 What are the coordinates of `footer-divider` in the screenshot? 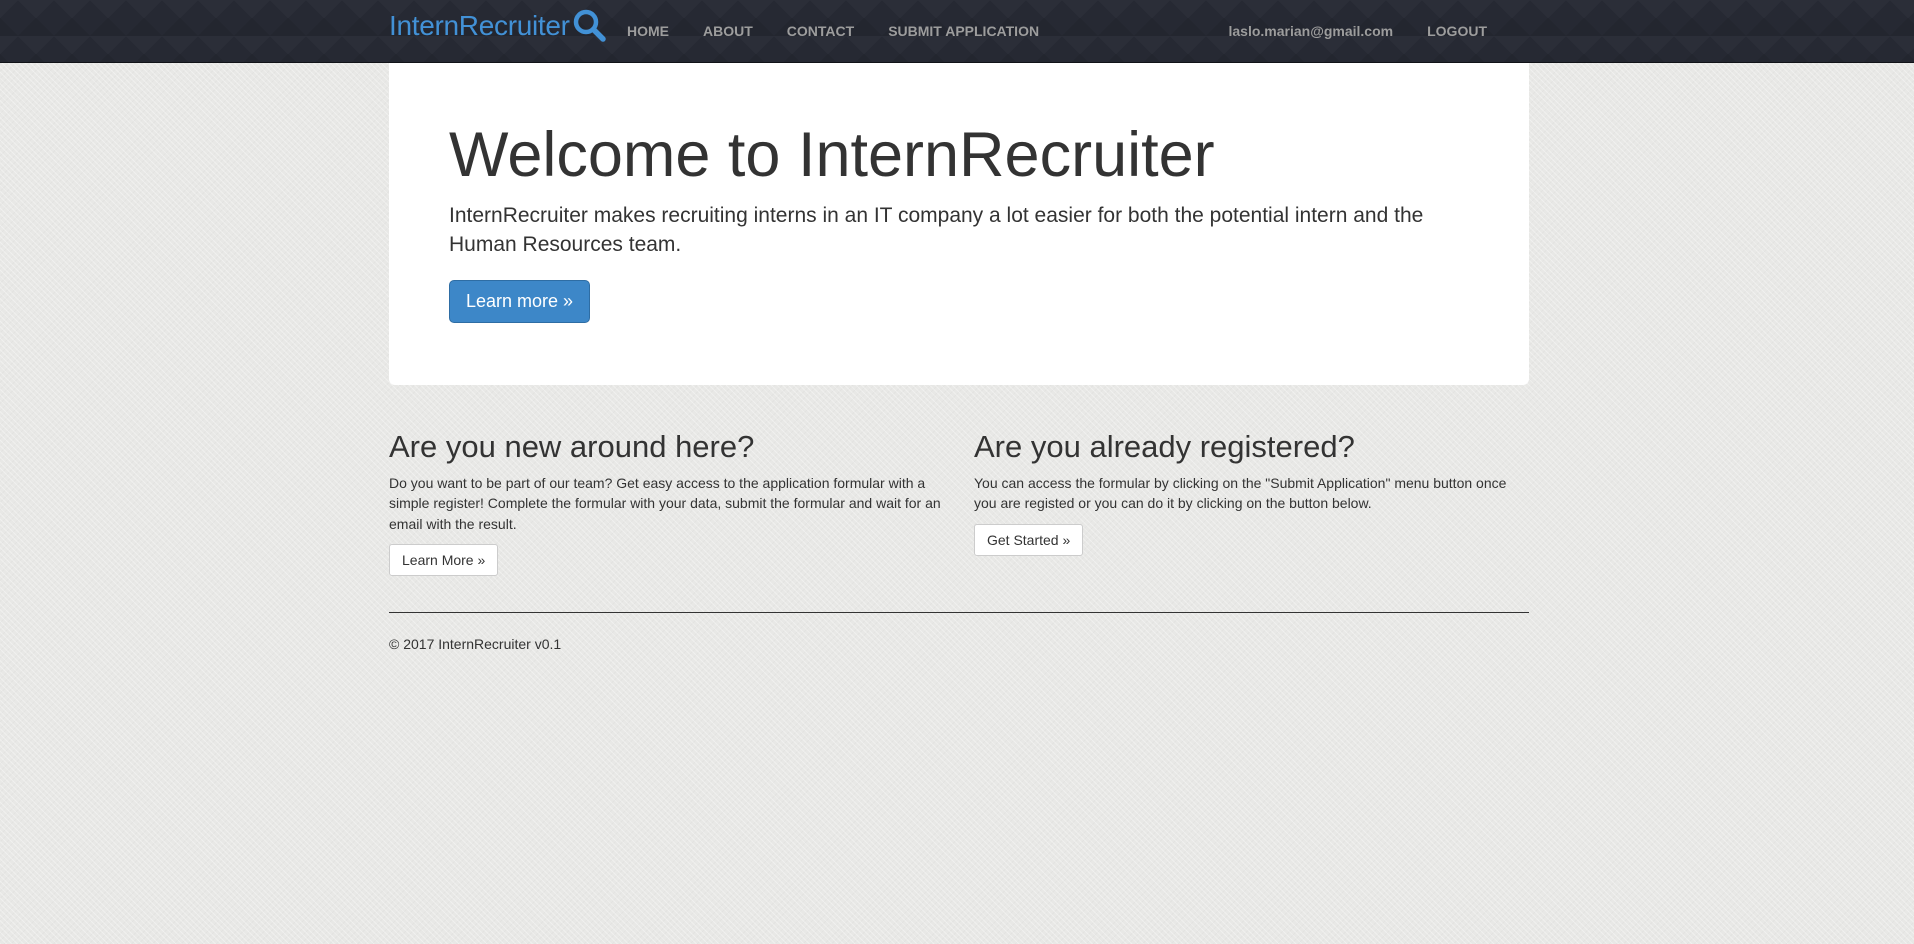 It's located at (959, 612).